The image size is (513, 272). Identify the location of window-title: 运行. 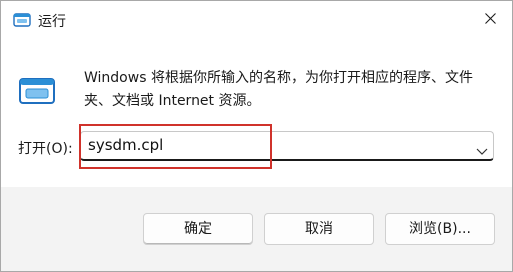
(52, 22).